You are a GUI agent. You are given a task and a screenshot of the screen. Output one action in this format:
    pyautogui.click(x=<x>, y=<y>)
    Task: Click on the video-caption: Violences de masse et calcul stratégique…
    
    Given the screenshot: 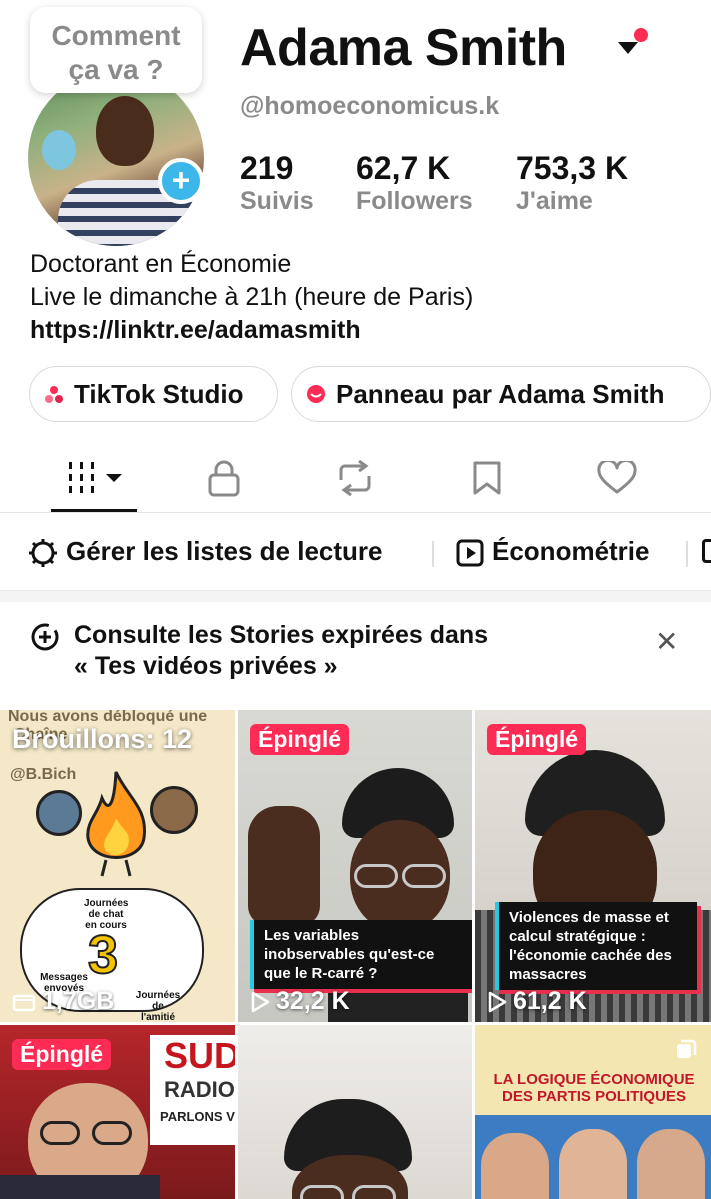 What is the action you would take?
    pyautogui.click(x=596, y=946)
    